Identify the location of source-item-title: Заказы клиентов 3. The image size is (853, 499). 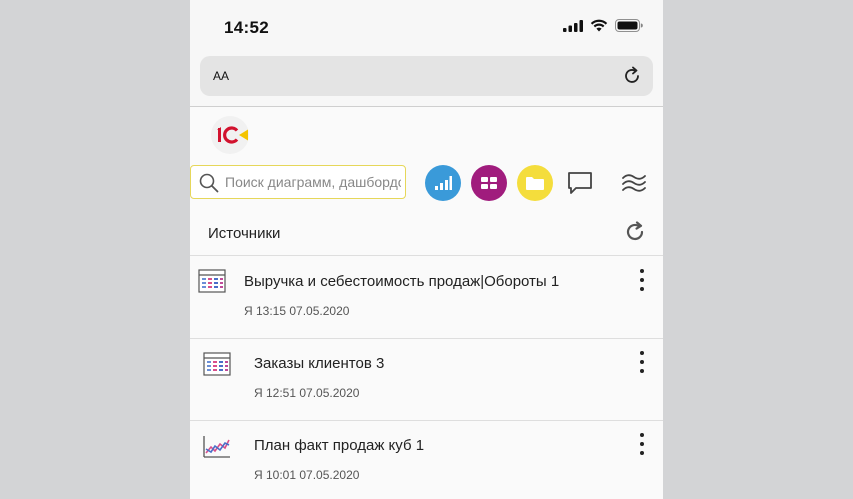
(319, 363).